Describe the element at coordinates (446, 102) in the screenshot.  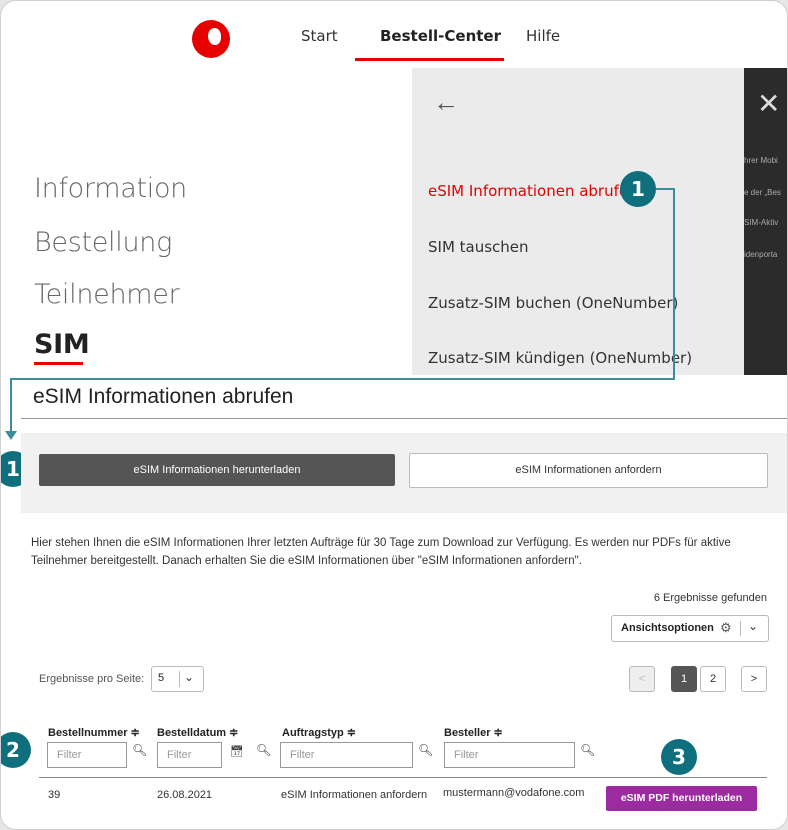
I see `arrow-left-icon: ←` at that location.